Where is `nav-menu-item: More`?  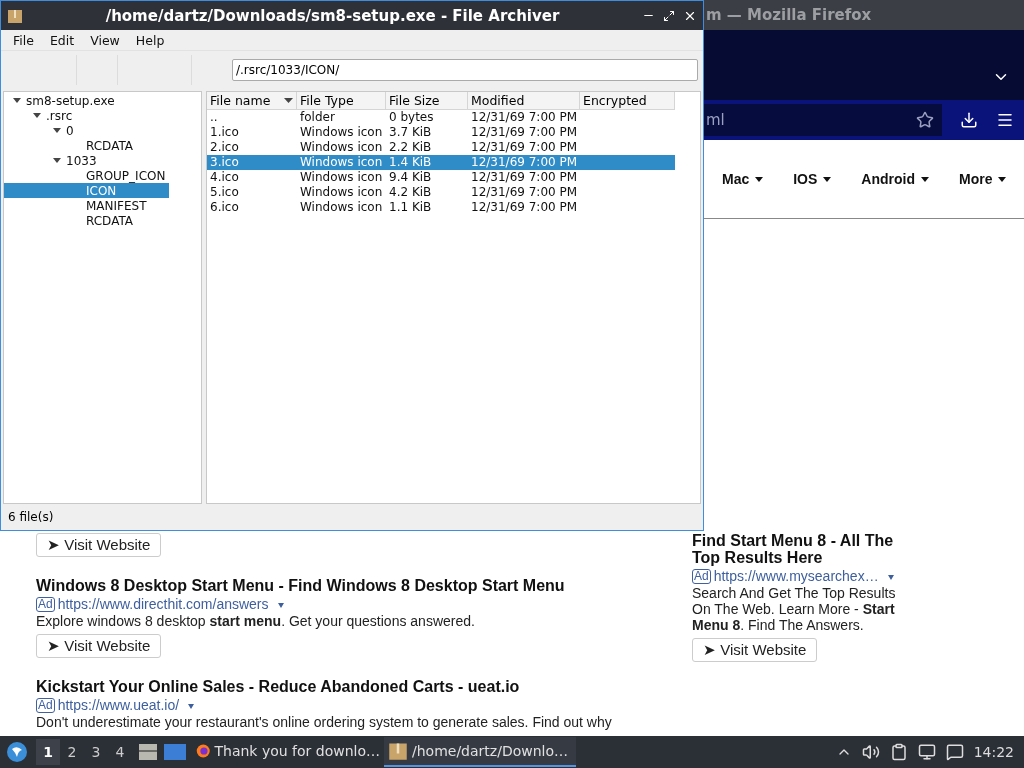
nav-menu-item: More is located at coordinates (983, 179).